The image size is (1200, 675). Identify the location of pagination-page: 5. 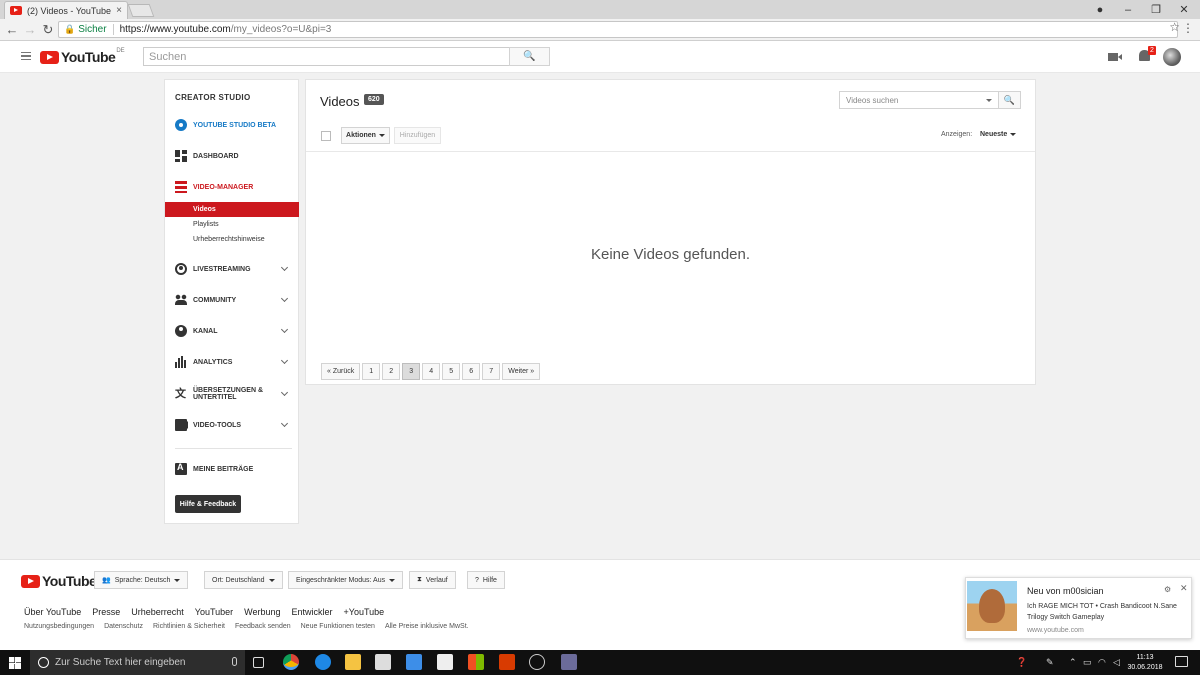
(451, 371).